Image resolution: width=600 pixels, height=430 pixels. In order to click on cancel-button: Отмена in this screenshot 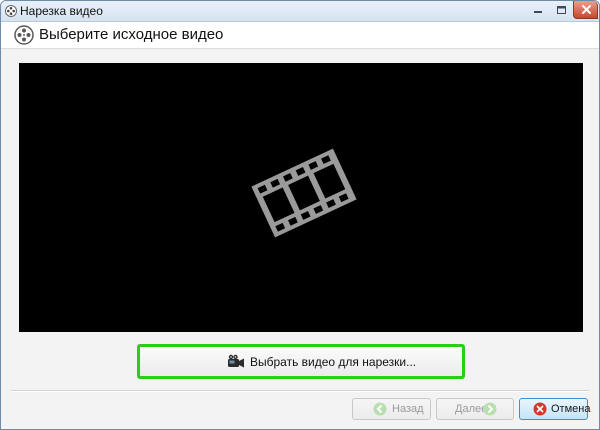, I will do `click(555, 409)`.